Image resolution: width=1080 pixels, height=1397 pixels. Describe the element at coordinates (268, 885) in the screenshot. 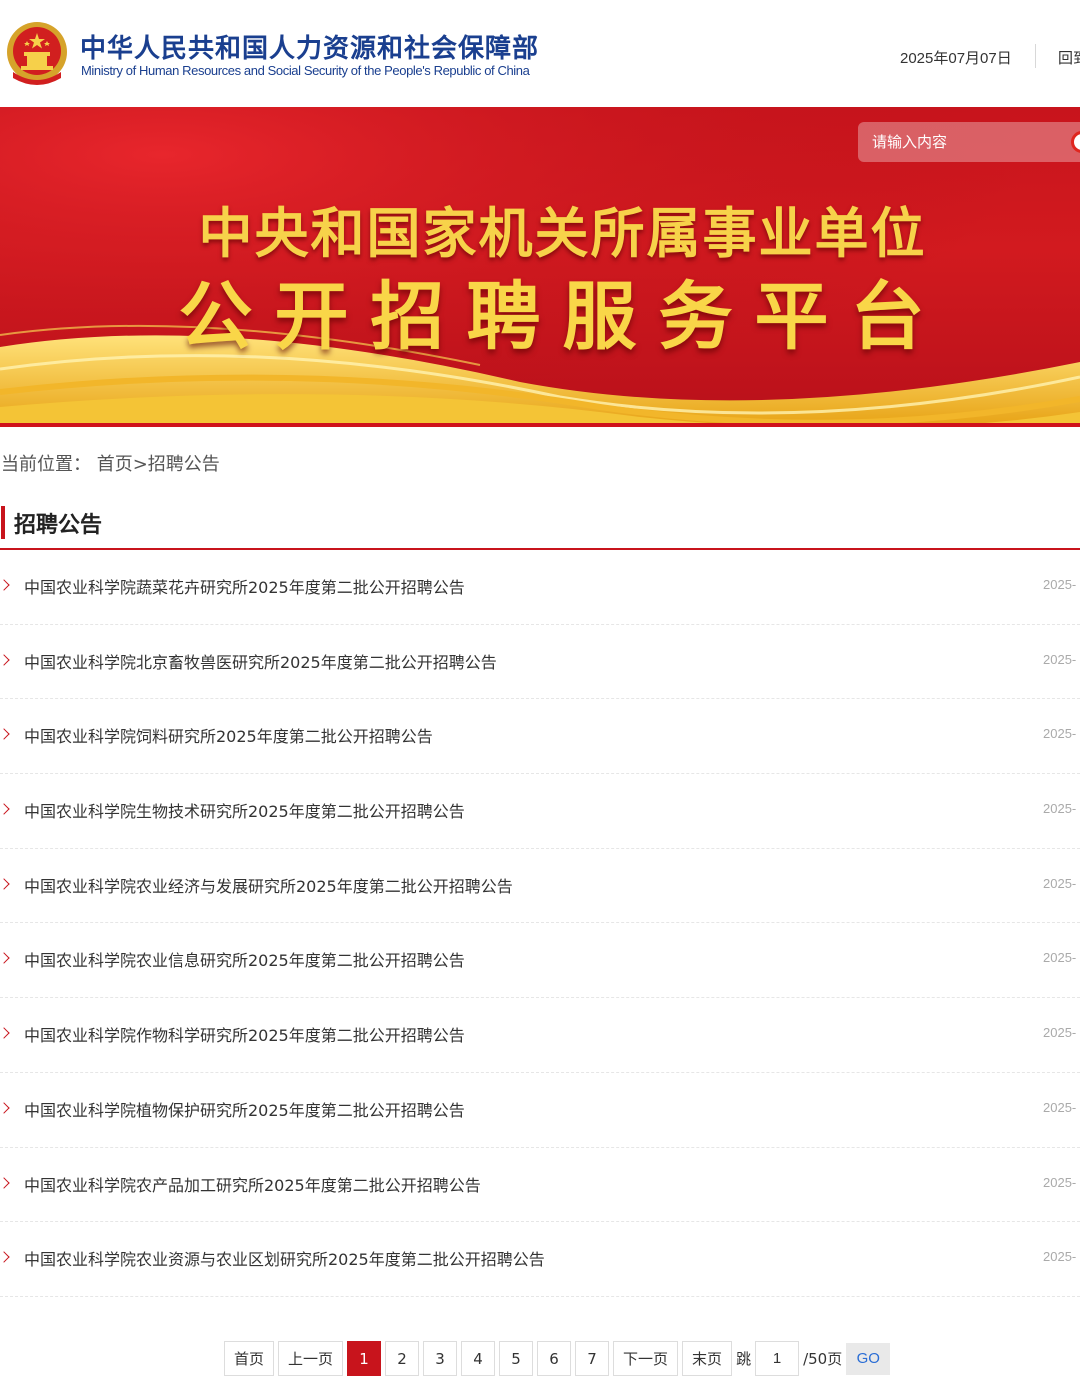

I see `item-title: 中国农业科学院农业经济与发展研究所2025年度第二批公开招聘公告` at that location.